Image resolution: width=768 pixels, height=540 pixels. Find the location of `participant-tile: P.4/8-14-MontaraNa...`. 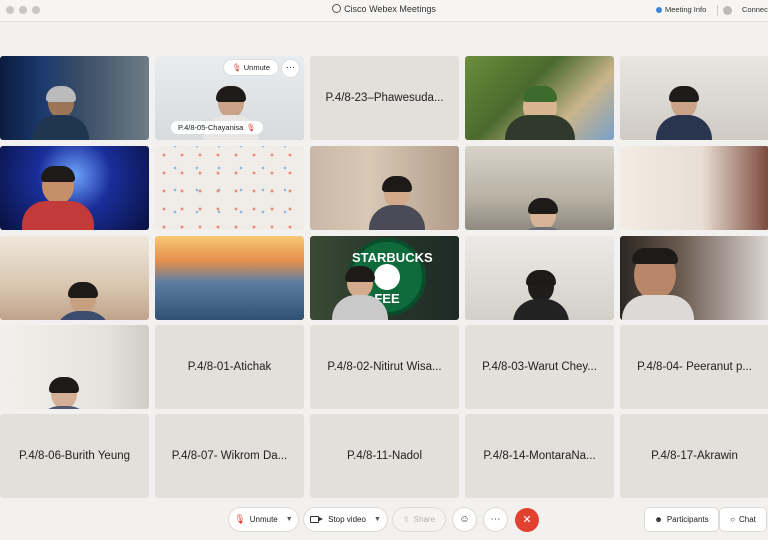

participant-tile: P.4/8-14-MontaraNa... is located at coordinates (539, 456).